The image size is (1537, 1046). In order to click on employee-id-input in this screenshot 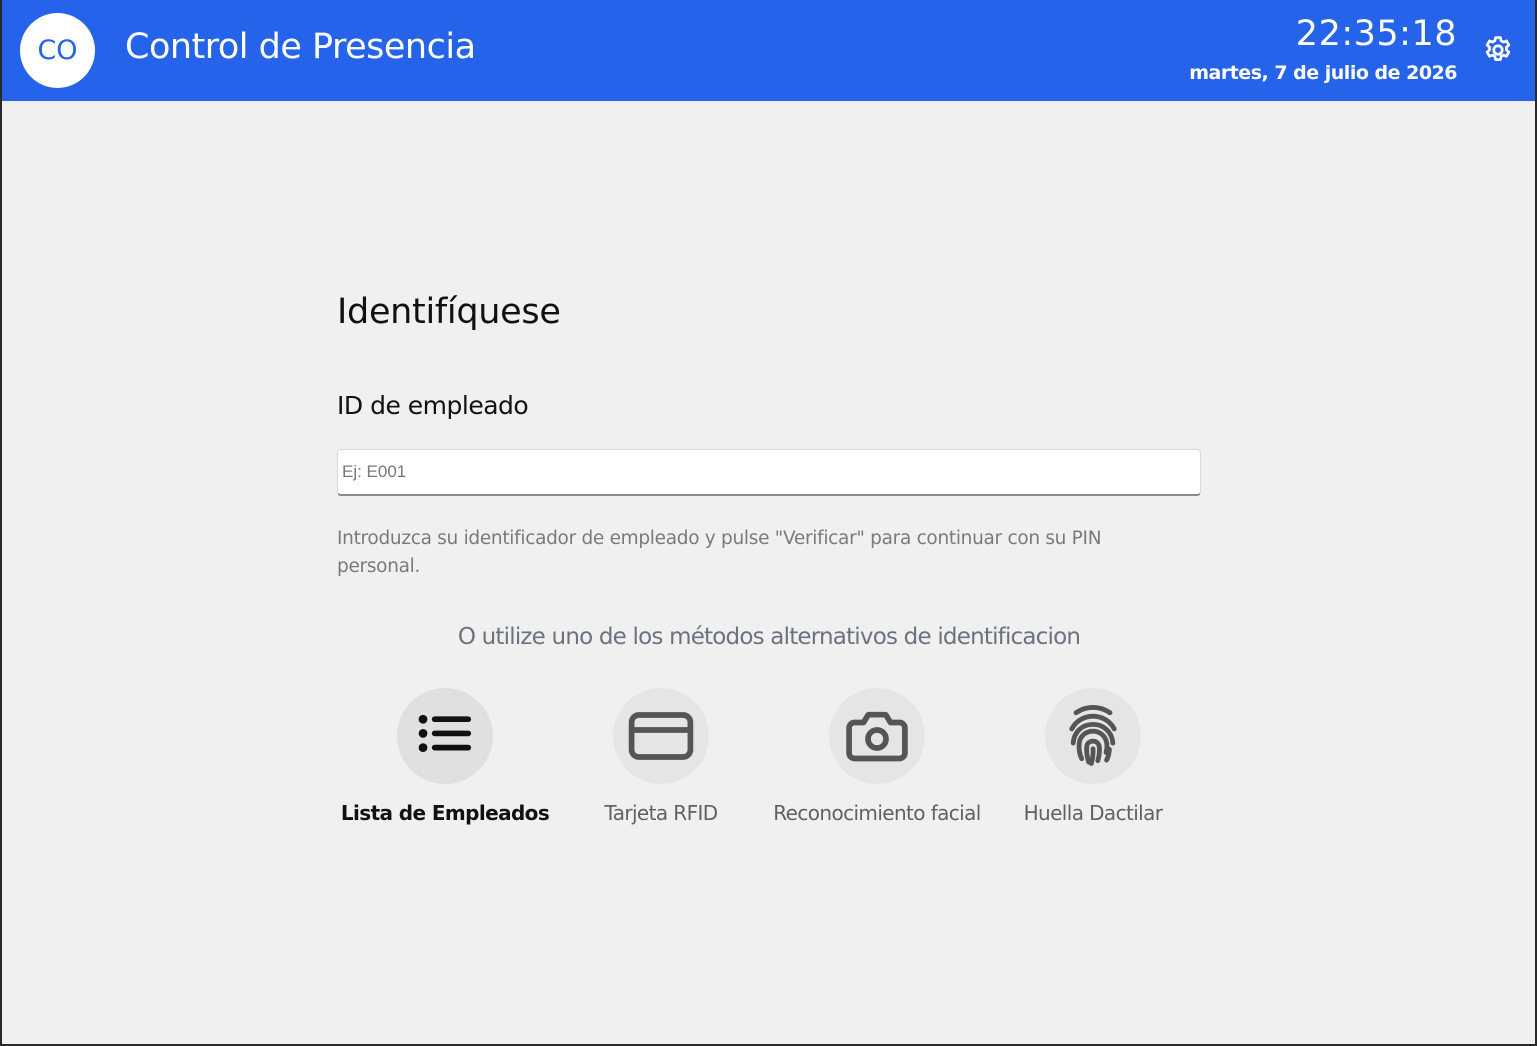, I will do `click(769, 472)`.